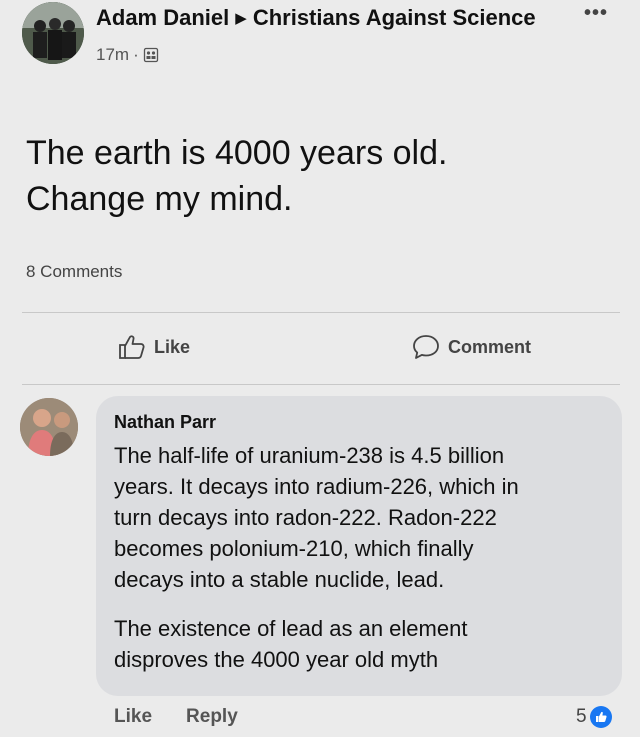 The image size is (640, 737). What do you see at coordinates (162, 17) in the screenshot?
I see `author-name: Adam Daniel` at bounding box center [162, 17].